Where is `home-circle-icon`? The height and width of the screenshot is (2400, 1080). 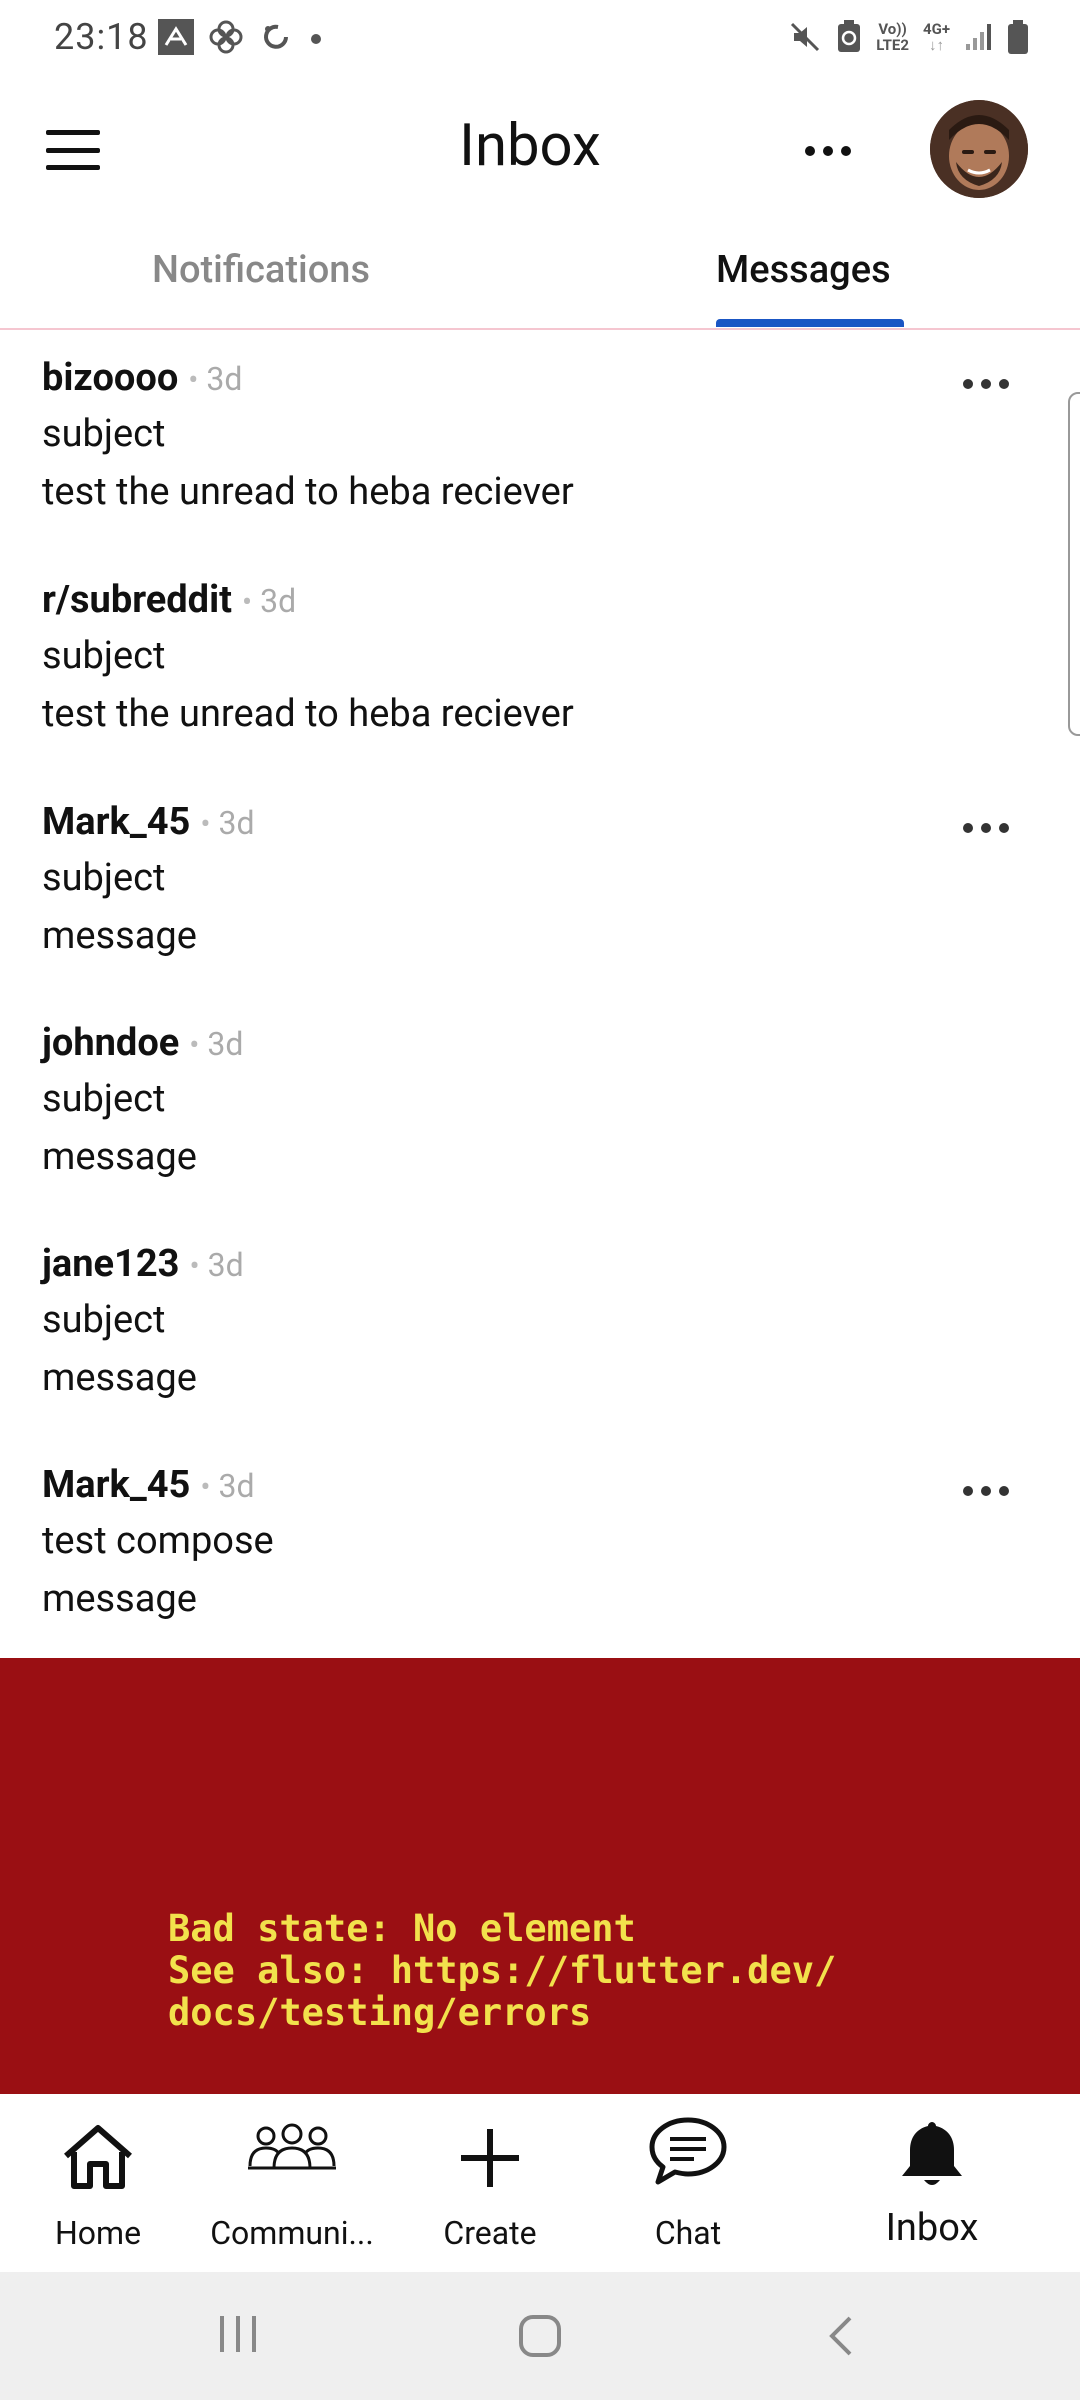 home-circle-icon is located at coordinates (540, 2336).